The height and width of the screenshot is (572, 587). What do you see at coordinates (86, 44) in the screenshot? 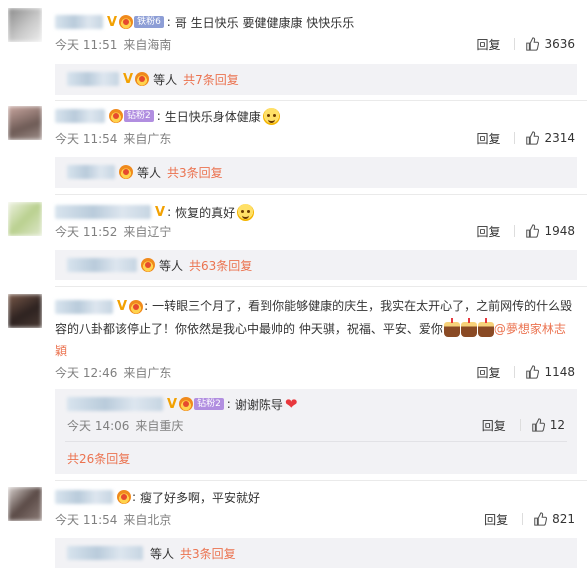
I see `comment-date: 今天 11:51` at bounding box center [86, 44].